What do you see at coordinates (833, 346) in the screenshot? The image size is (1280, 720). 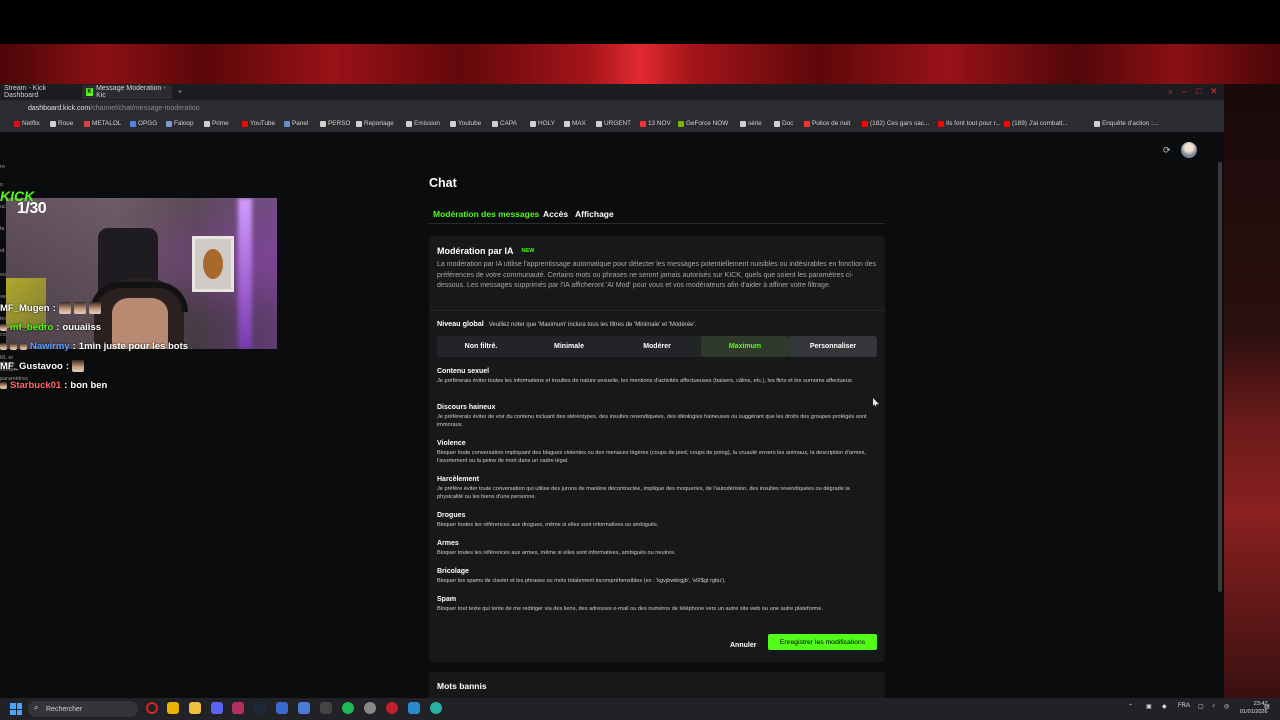 I see `level-option-custom: Personnaliser` at bounding box center [833, 346].